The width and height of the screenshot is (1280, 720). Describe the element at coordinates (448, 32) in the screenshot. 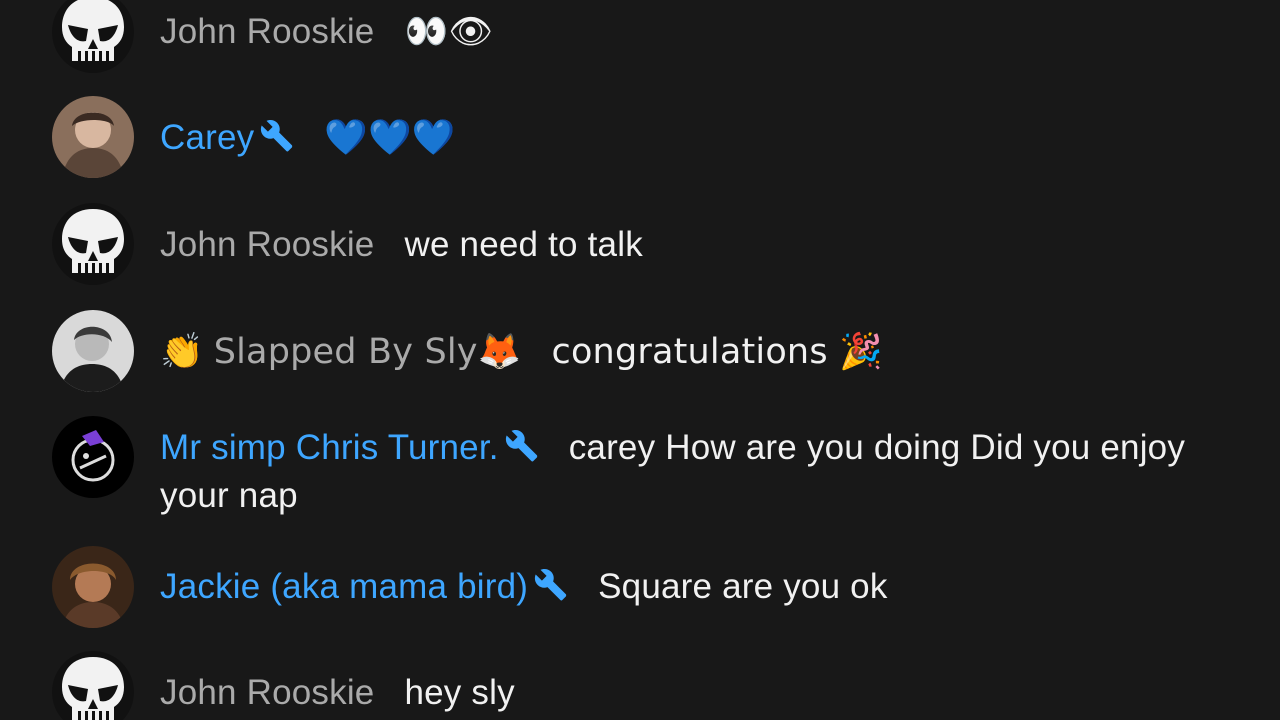

I see `message-text: 👀👁` at that location.